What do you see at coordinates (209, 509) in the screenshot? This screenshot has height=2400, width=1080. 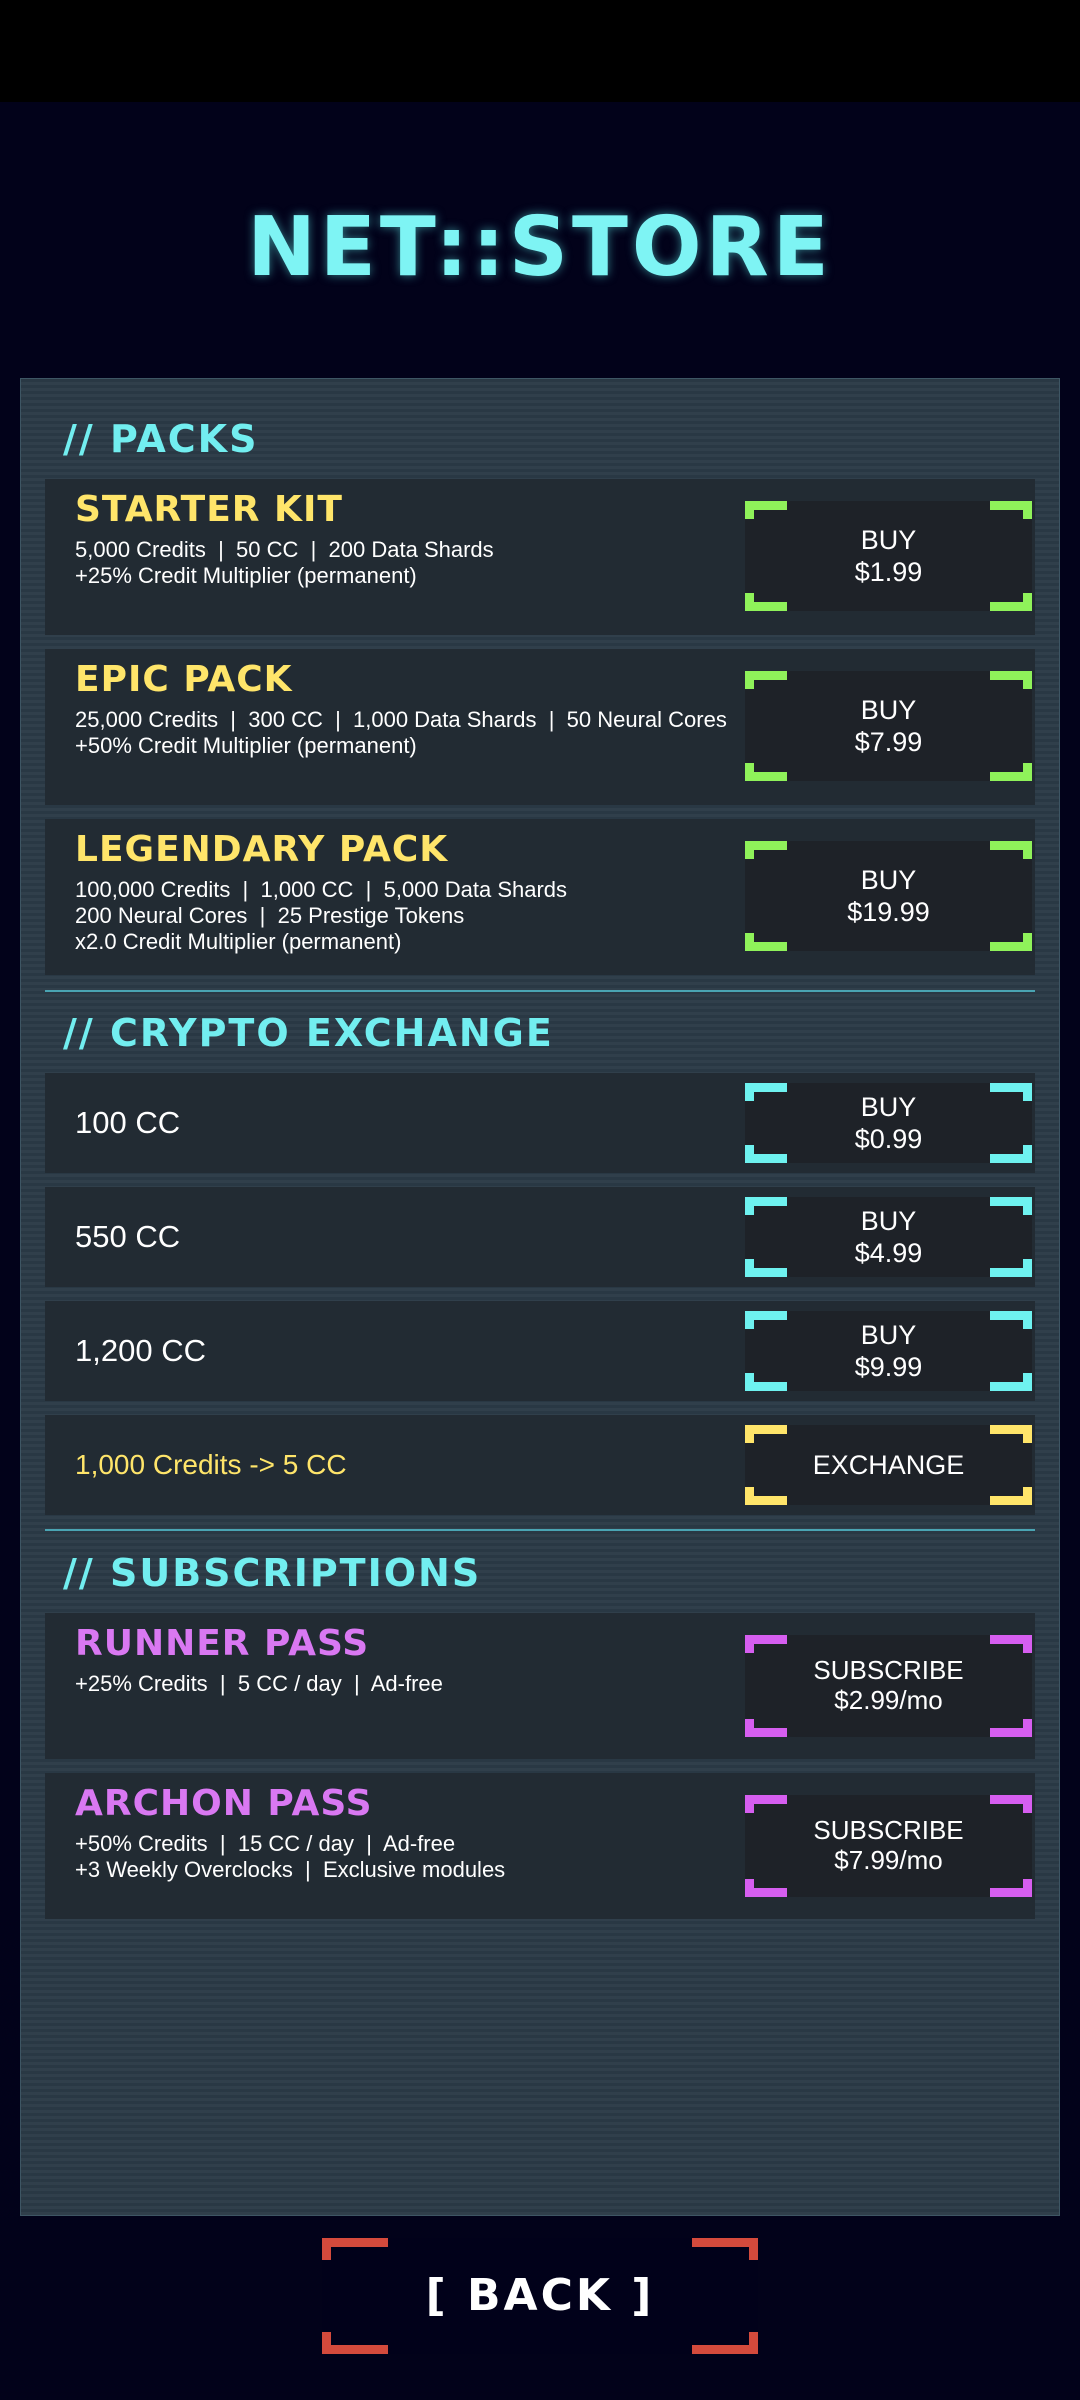 I see `pack-name: STARTER KIT` at bounding box center [209, 509].